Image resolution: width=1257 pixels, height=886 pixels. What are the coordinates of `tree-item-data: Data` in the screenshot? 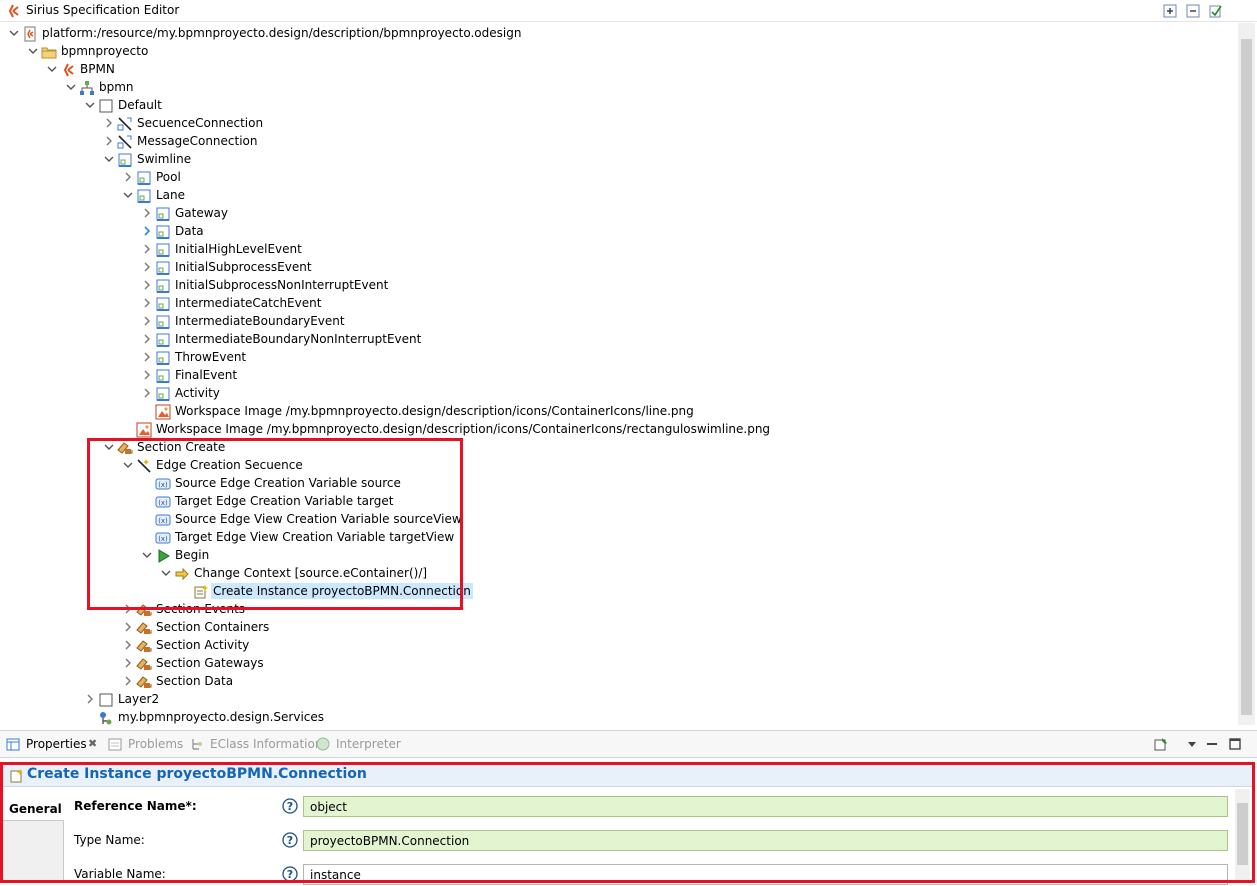 It's located at (619, 231).